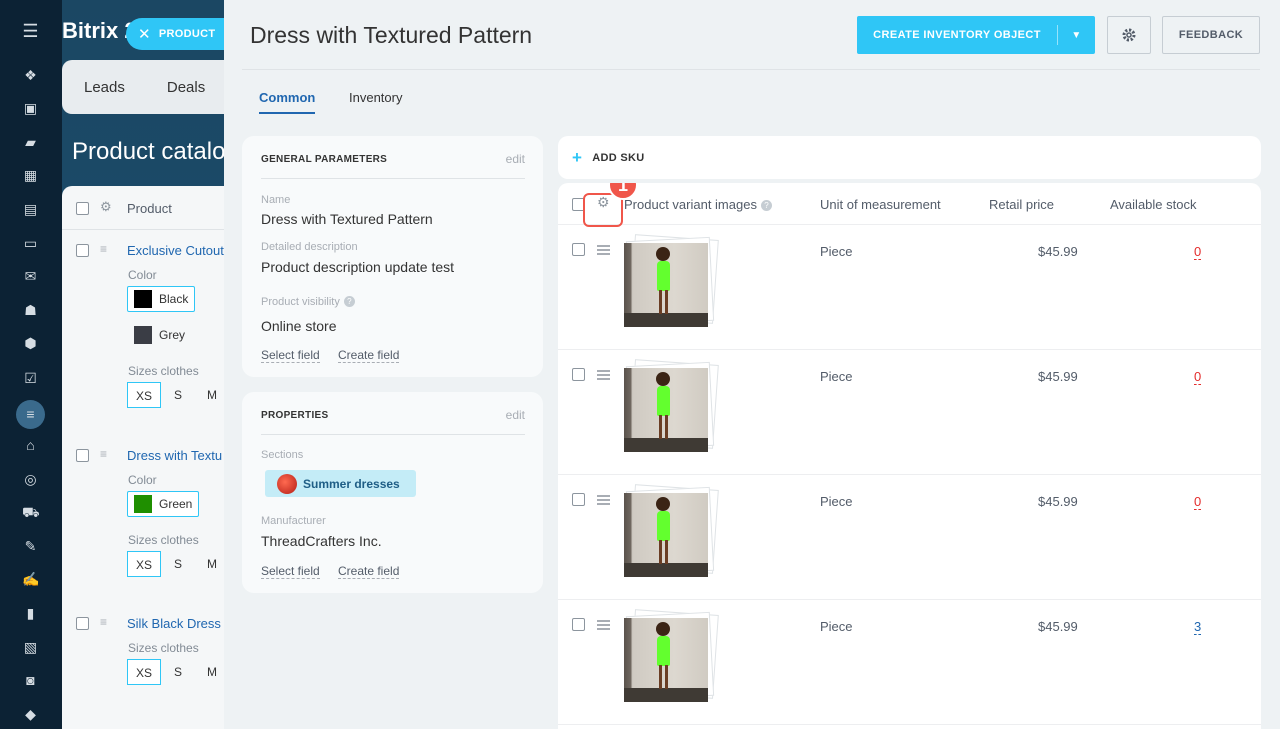 This screenshot has width=1280, height=729. What do you see at coordinates (30, 75) in the screenshot?
I see `feed-icon: ❖` at bounding box center [30, 75].